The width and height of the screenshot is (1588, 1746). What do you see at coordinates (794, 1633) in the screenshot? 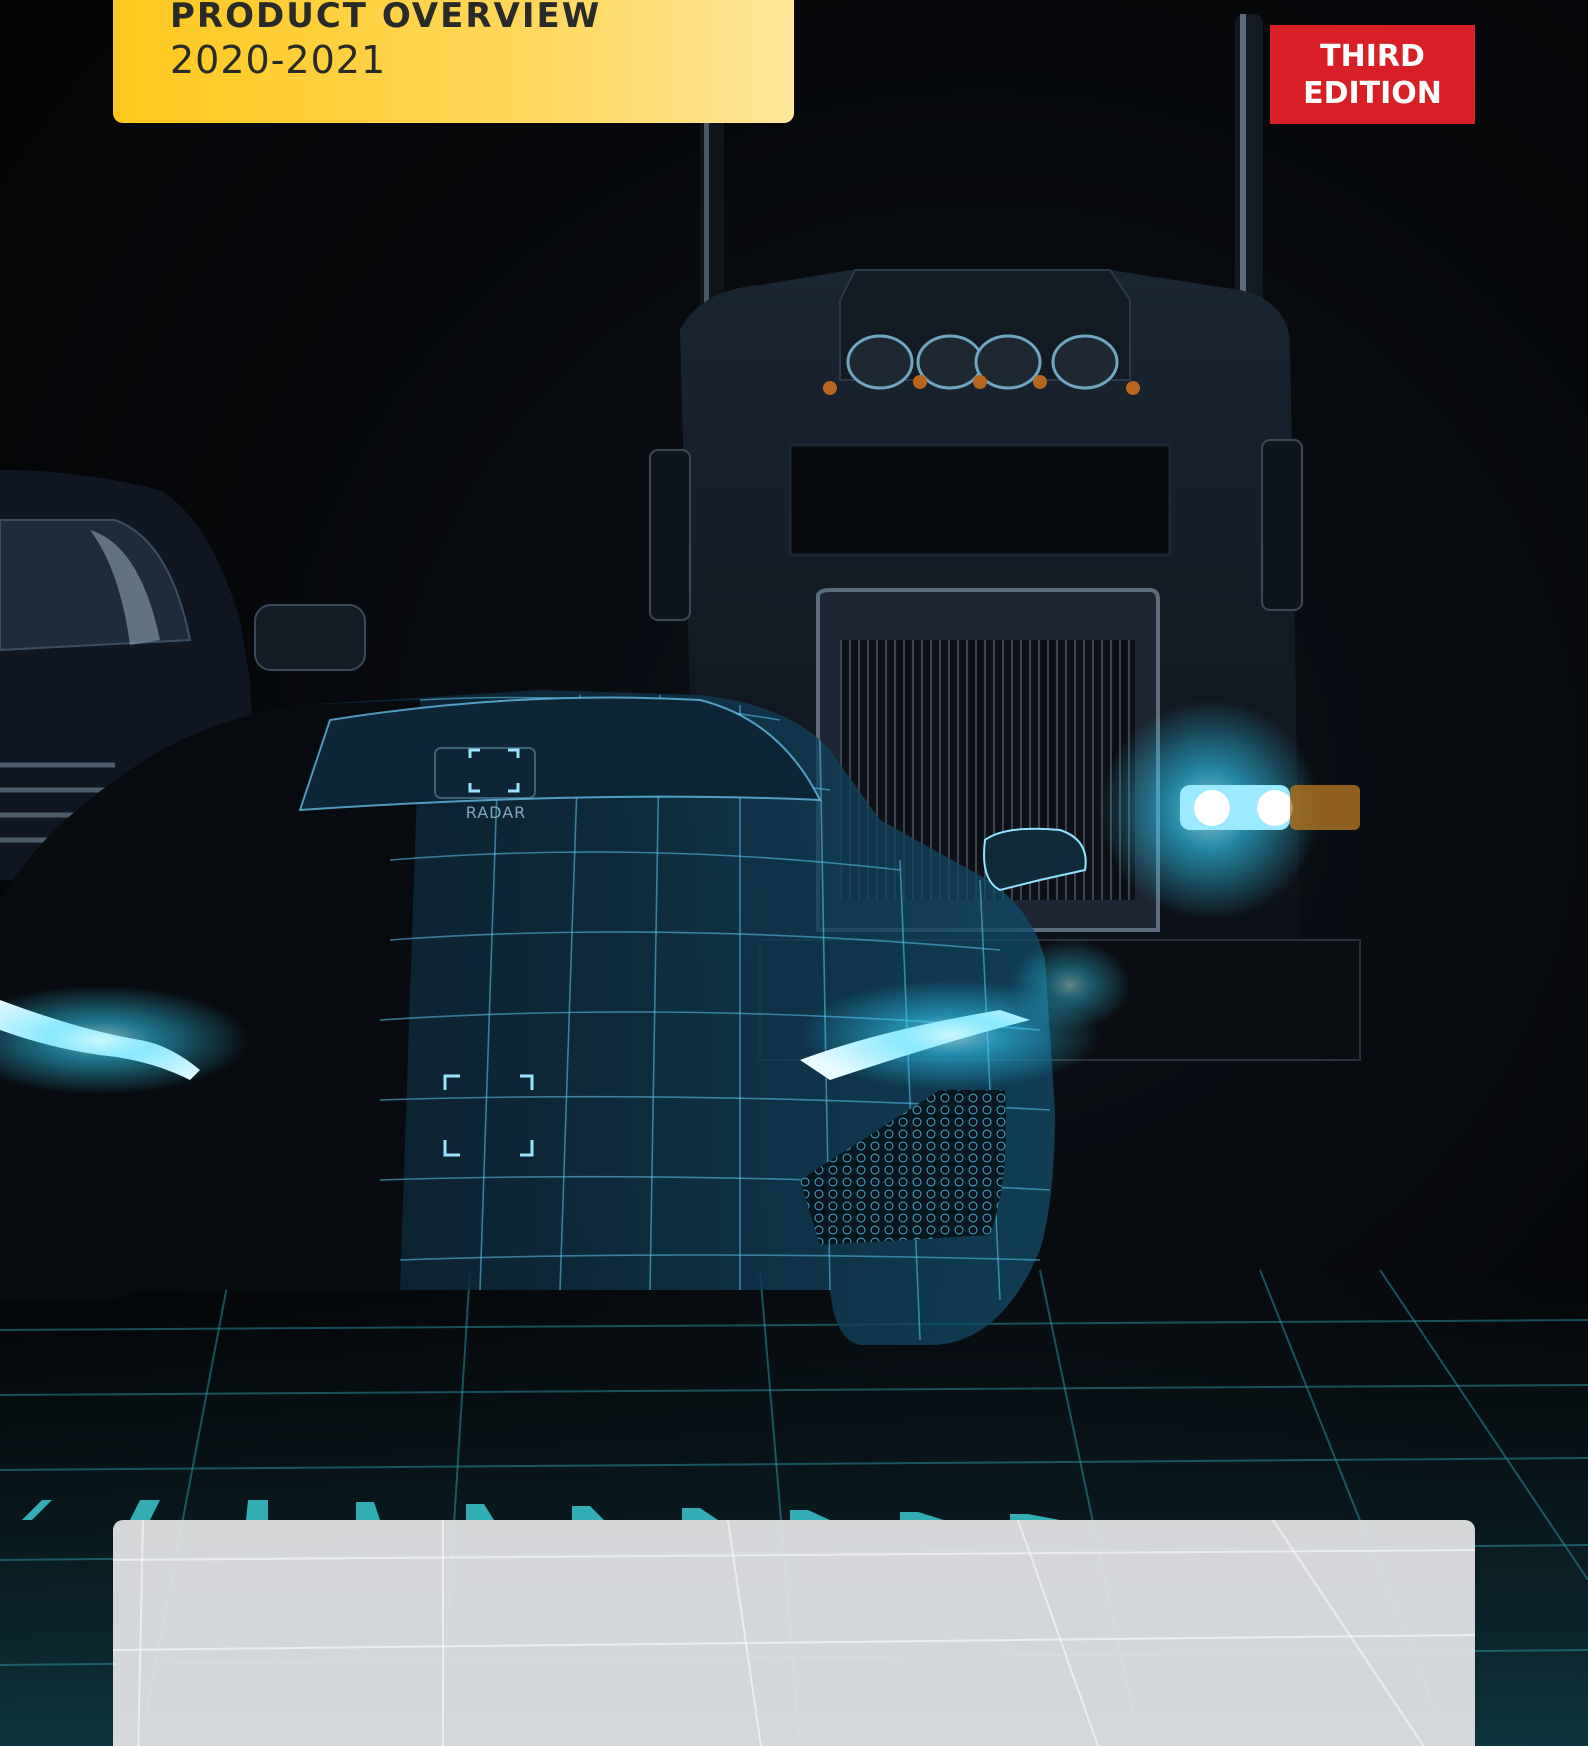
I see `bottom-panel` at bounding box center [794, 1633].